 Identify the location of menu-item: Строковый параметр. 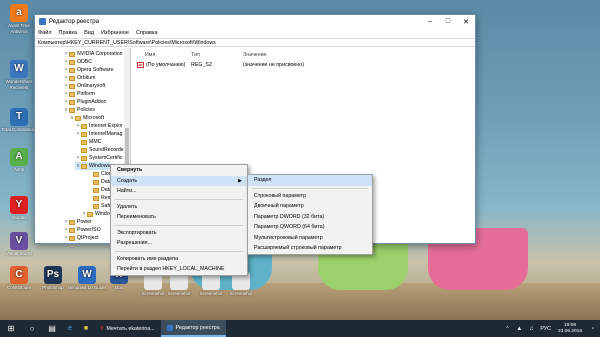
(310, 196).